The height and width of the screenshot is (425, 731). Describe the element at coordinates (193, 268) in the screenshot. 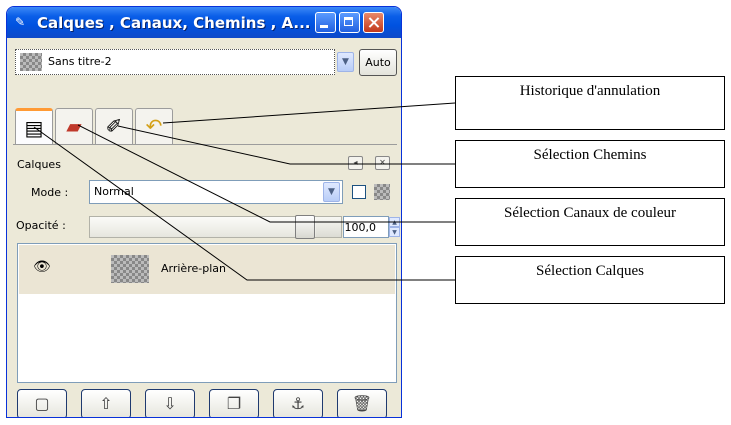

I see `layer-name: Arrière-plan` at that location.